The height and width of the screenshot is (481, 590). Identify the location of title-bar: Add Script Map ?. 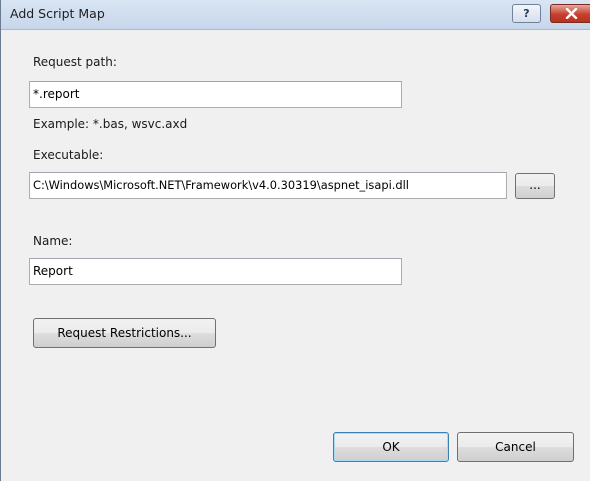
(295, 15).